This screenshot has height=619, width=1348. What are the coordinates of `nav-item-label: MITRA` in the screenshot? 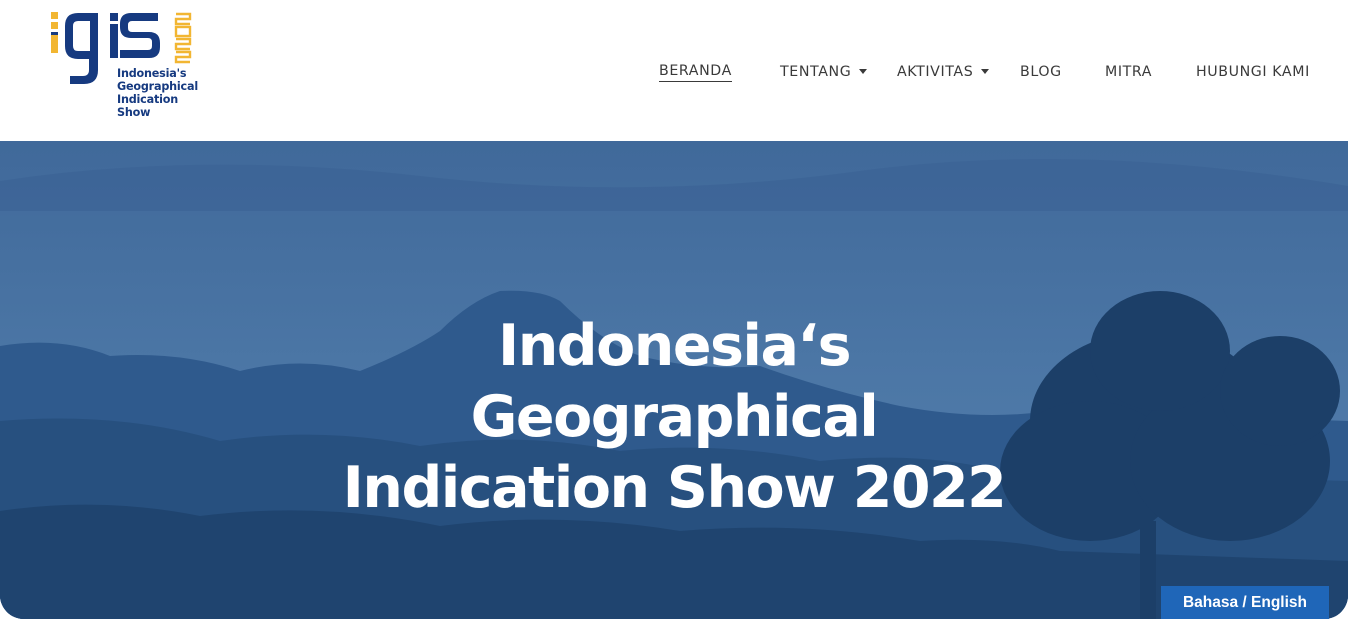 It's located at (1129, 72).